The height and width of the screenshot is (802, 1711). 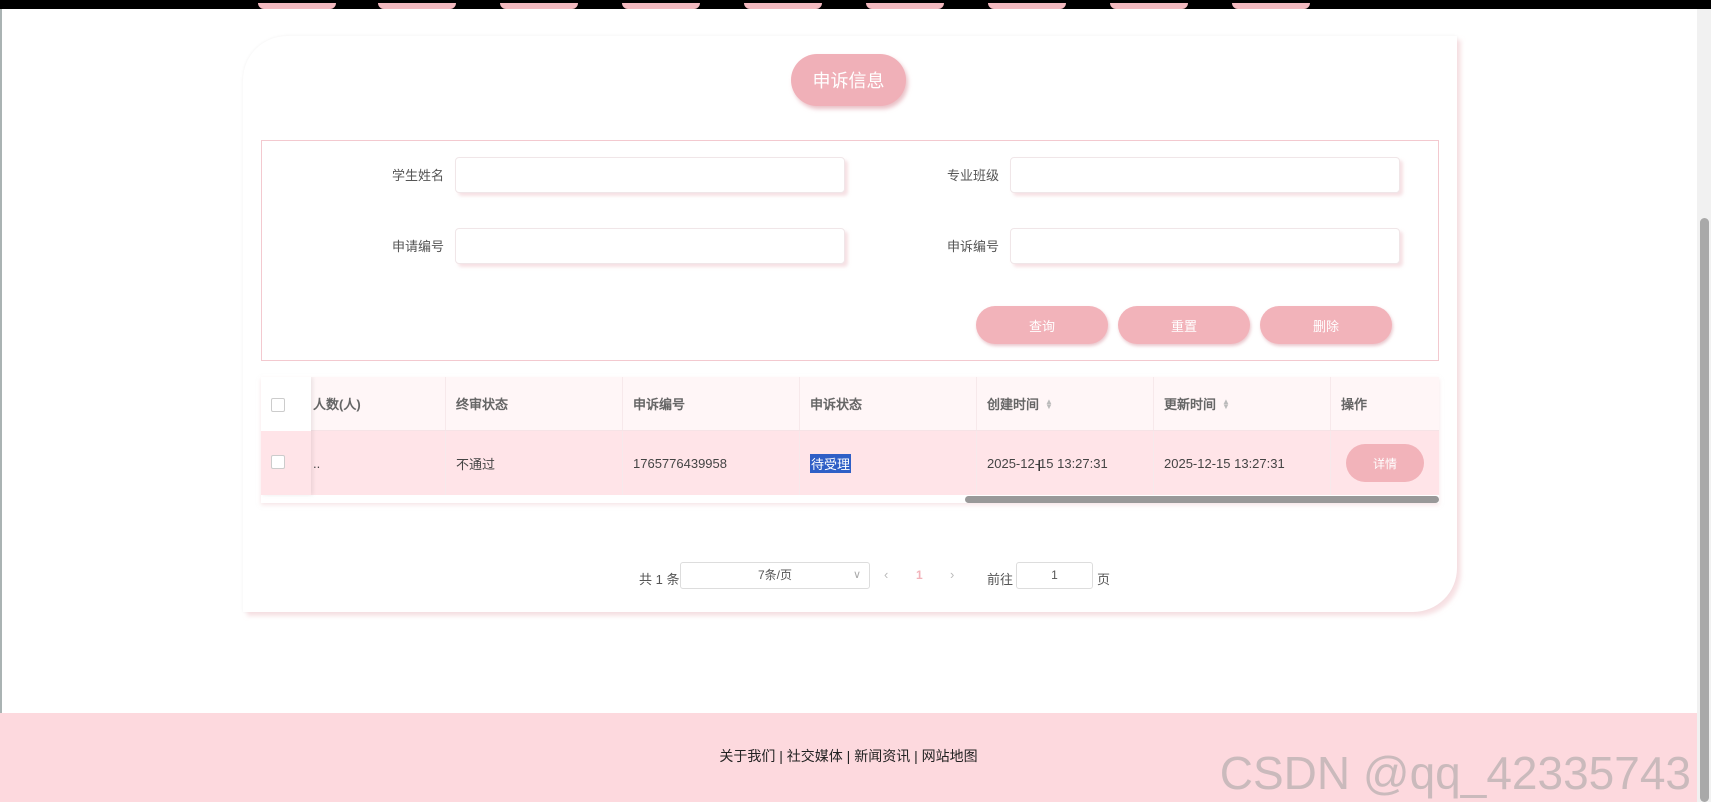 I want to click on chevron-down-icon: ∨, so click(x=856, y=575).